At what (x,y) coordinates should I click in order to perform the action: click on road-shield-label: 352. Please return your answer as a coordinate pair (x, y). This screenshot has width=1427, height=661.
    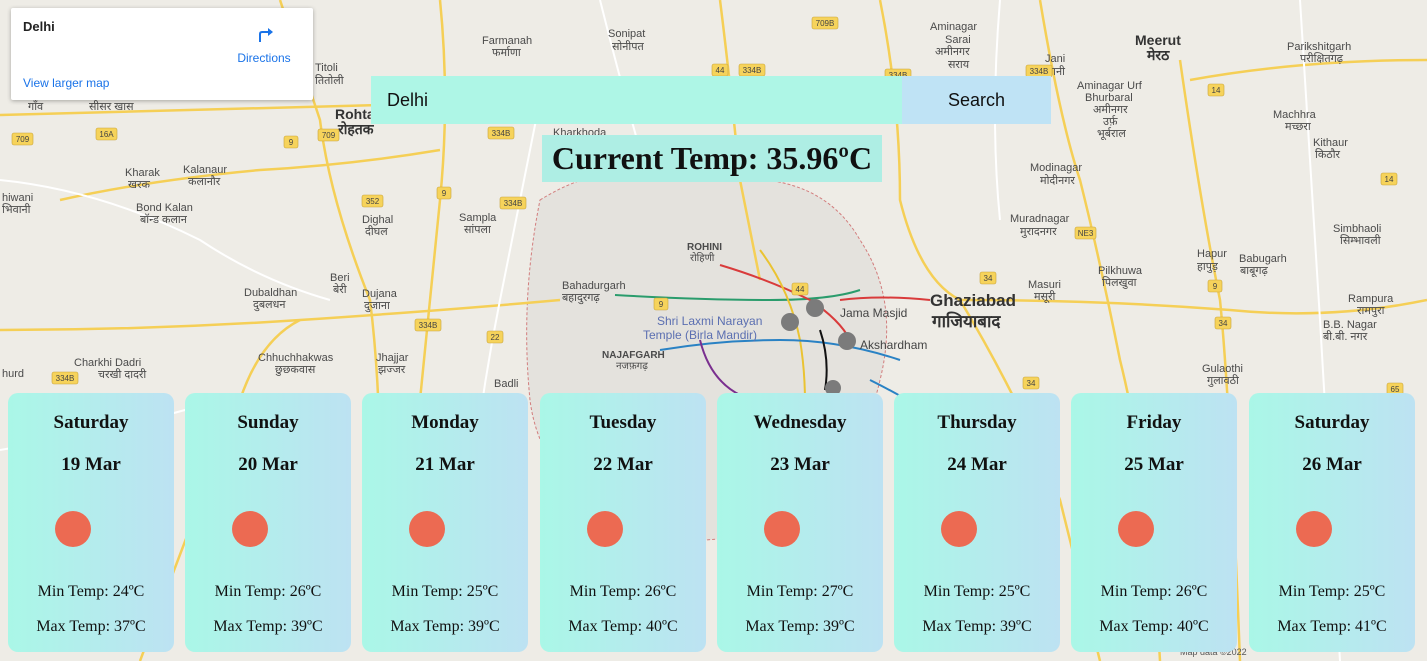
    Looking at the image, I should click on (373, 201).